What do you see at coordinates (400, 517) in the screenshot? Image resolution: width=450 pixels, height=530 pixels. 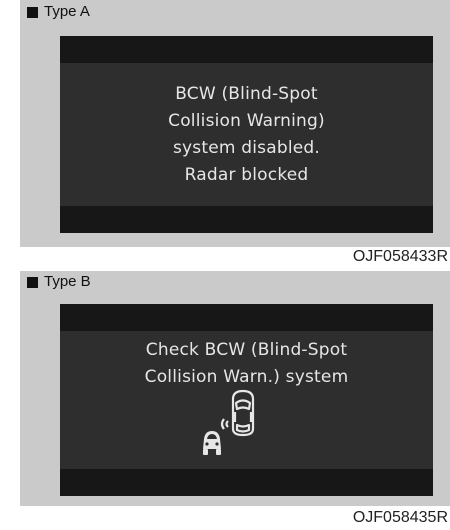 I see `figure-code-b: OJF058435R` at bounding box center [400, 517].